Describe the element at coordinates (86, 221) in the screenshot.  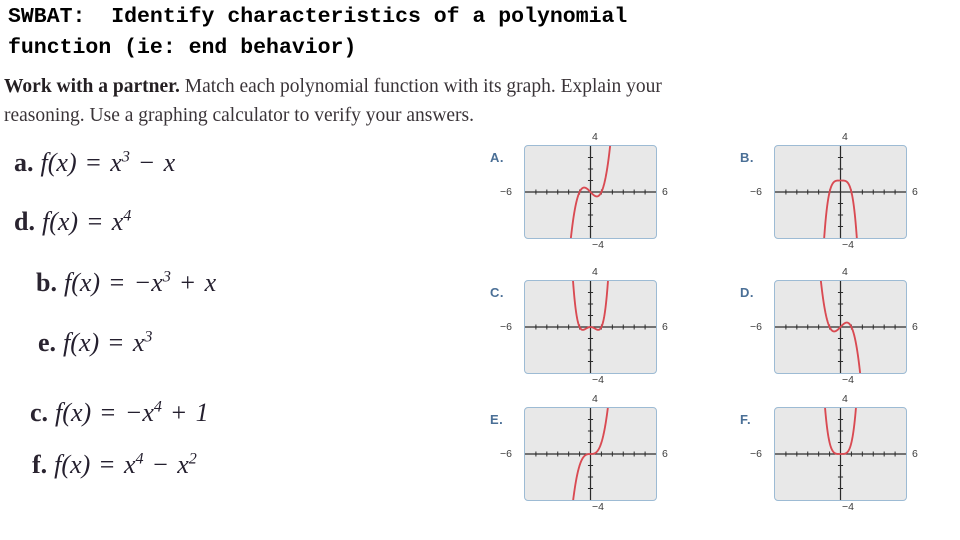
I see `function-expression: f(x) = x4` at that location.